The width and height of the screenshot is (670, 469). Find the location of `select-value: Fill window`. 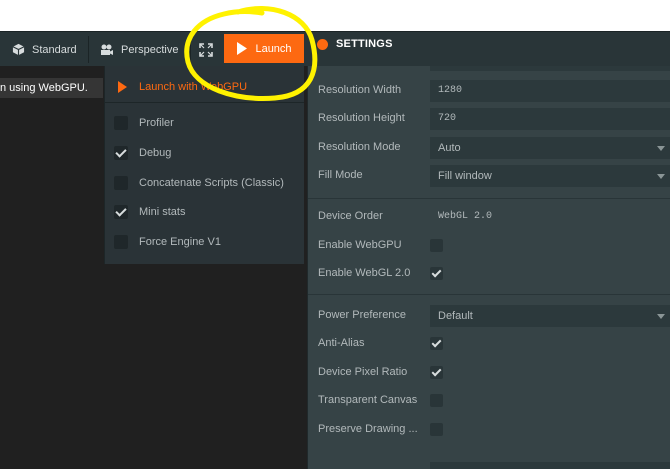

select-value: Fill window is located at coordinates (465, 176).